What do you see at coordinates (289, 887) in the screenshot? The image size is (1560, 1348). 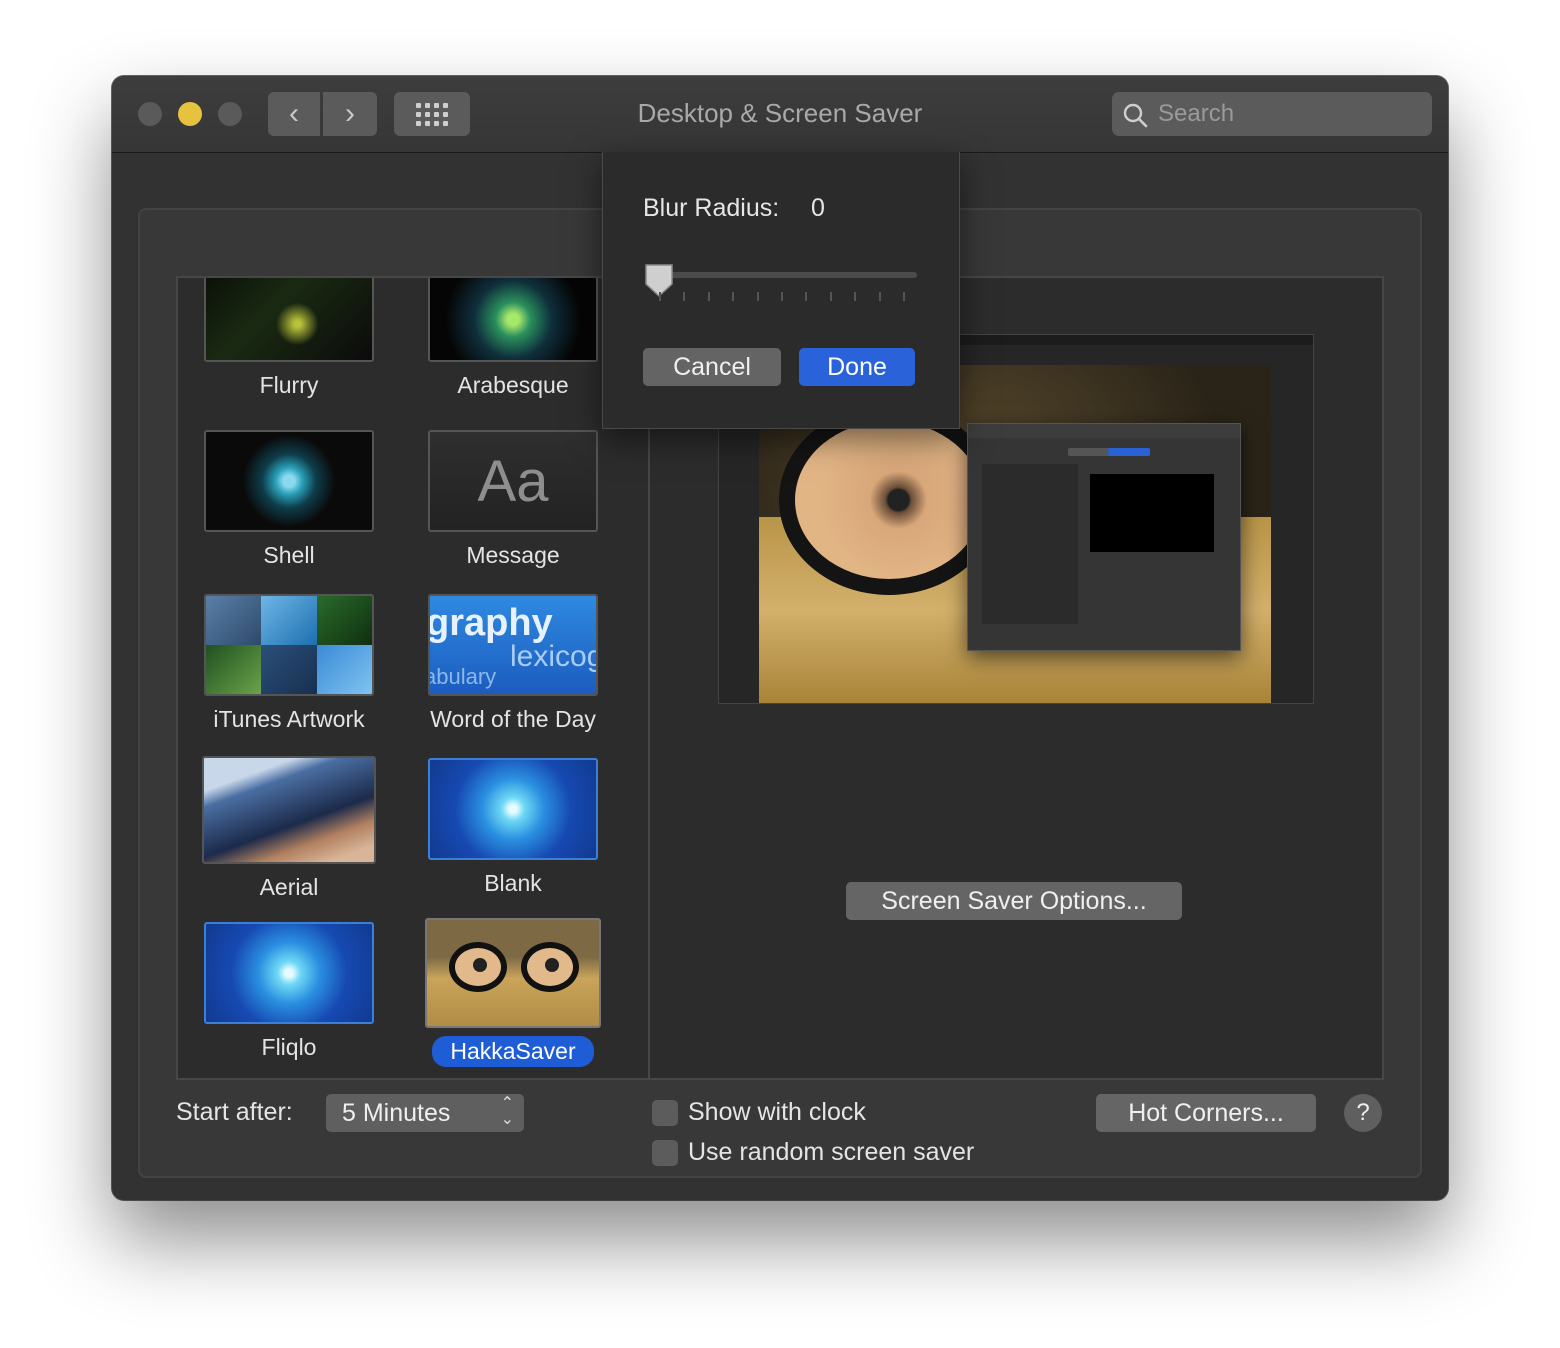 I see `saver-label: Aerial` at bounding box center [289, 887].